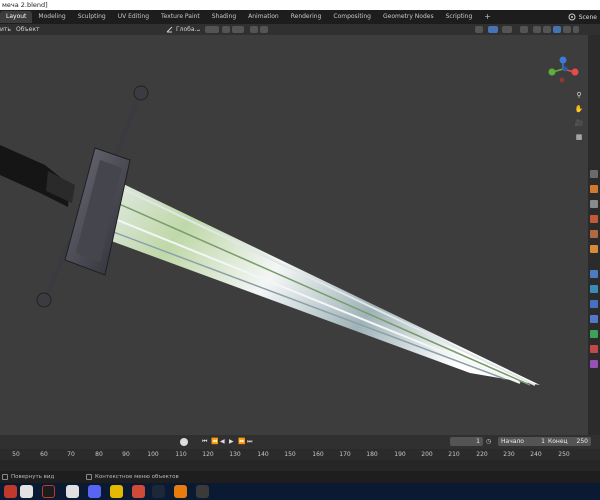  Describe the element at coordinates (487, 17) in the screenshot. I see `add-workspace-button: +` at that location.